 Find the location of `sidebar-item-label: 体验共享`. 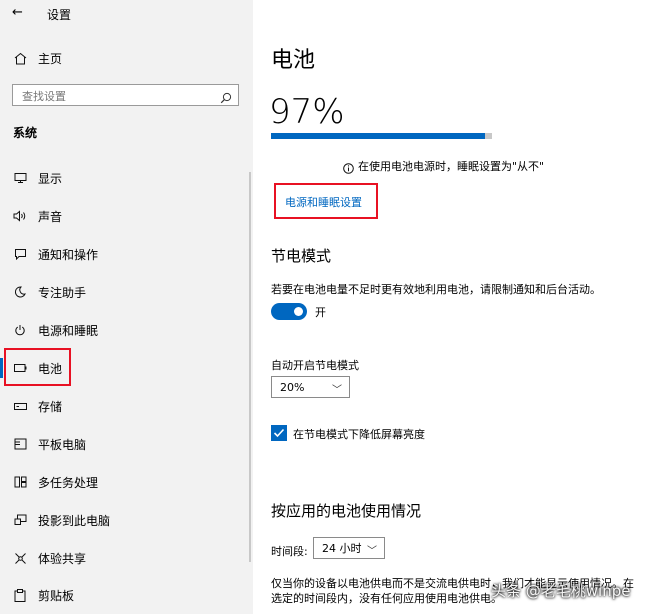

sidebar-item-label: 体验共享 is located at coordinates (62, 558).